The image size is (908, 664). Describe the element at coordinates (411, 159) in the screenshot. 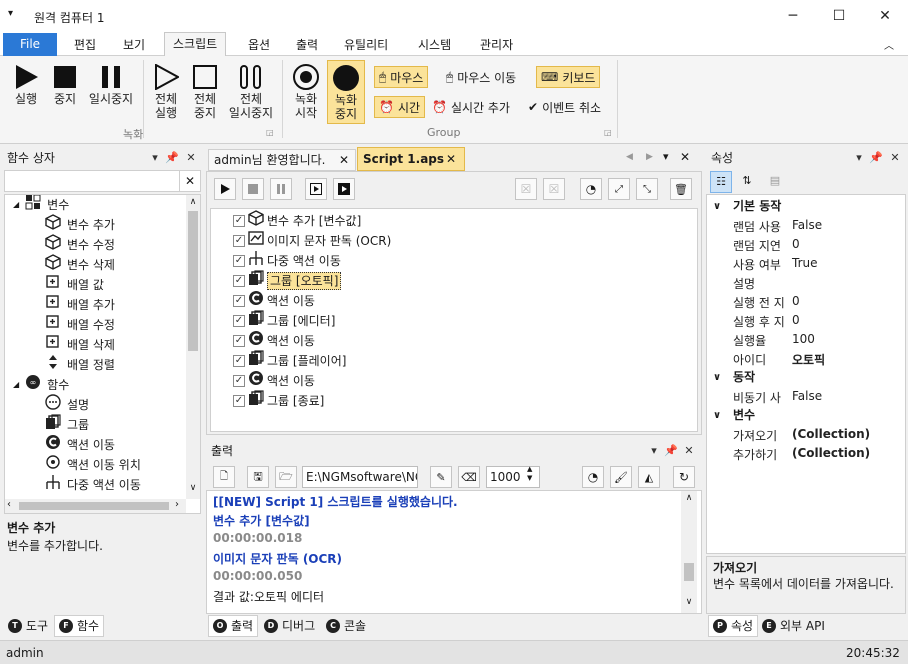

I see `tab-script1: Script 1.aps ✕` at that location.